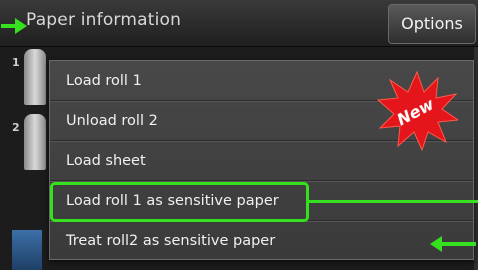  What do you see at coordinates (27, 250) in the screenshot?
I see `sheet-icon` at bounding box center [27, 250].